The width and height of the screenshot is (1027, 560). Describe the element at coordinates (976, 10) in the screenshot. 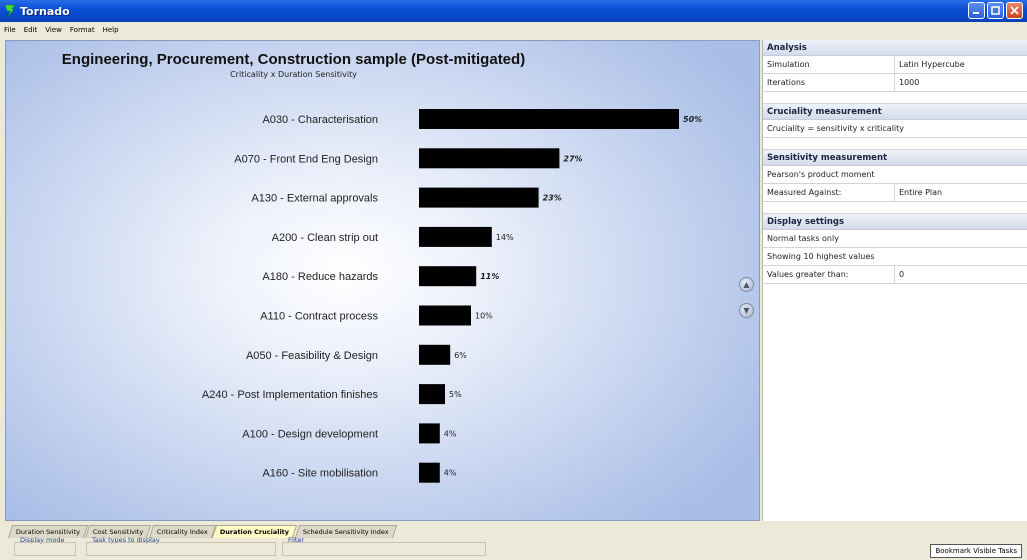

I see `minimize-button` at that location.